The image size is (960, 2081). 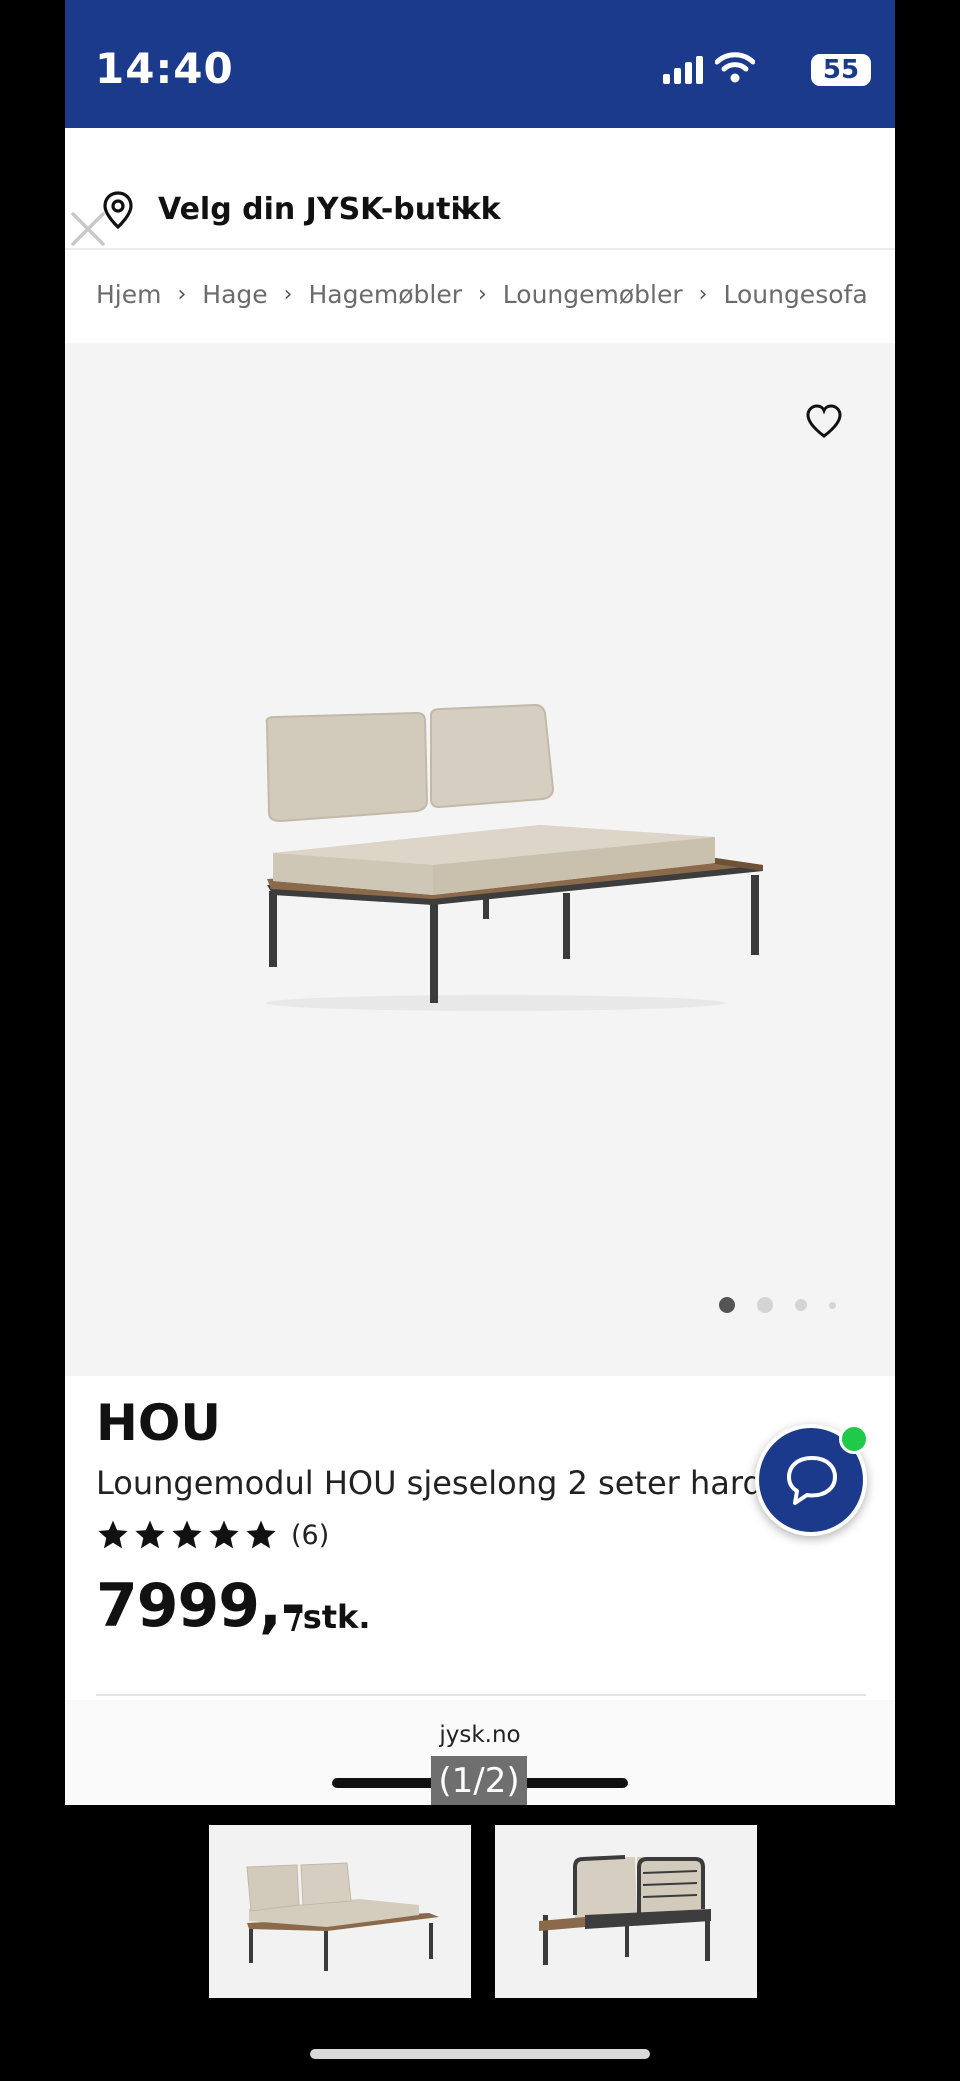 What do you see at coordinates (824, 421) in the screenshot?
I see `heart-outline-icon` at bounding box center [824, 421].